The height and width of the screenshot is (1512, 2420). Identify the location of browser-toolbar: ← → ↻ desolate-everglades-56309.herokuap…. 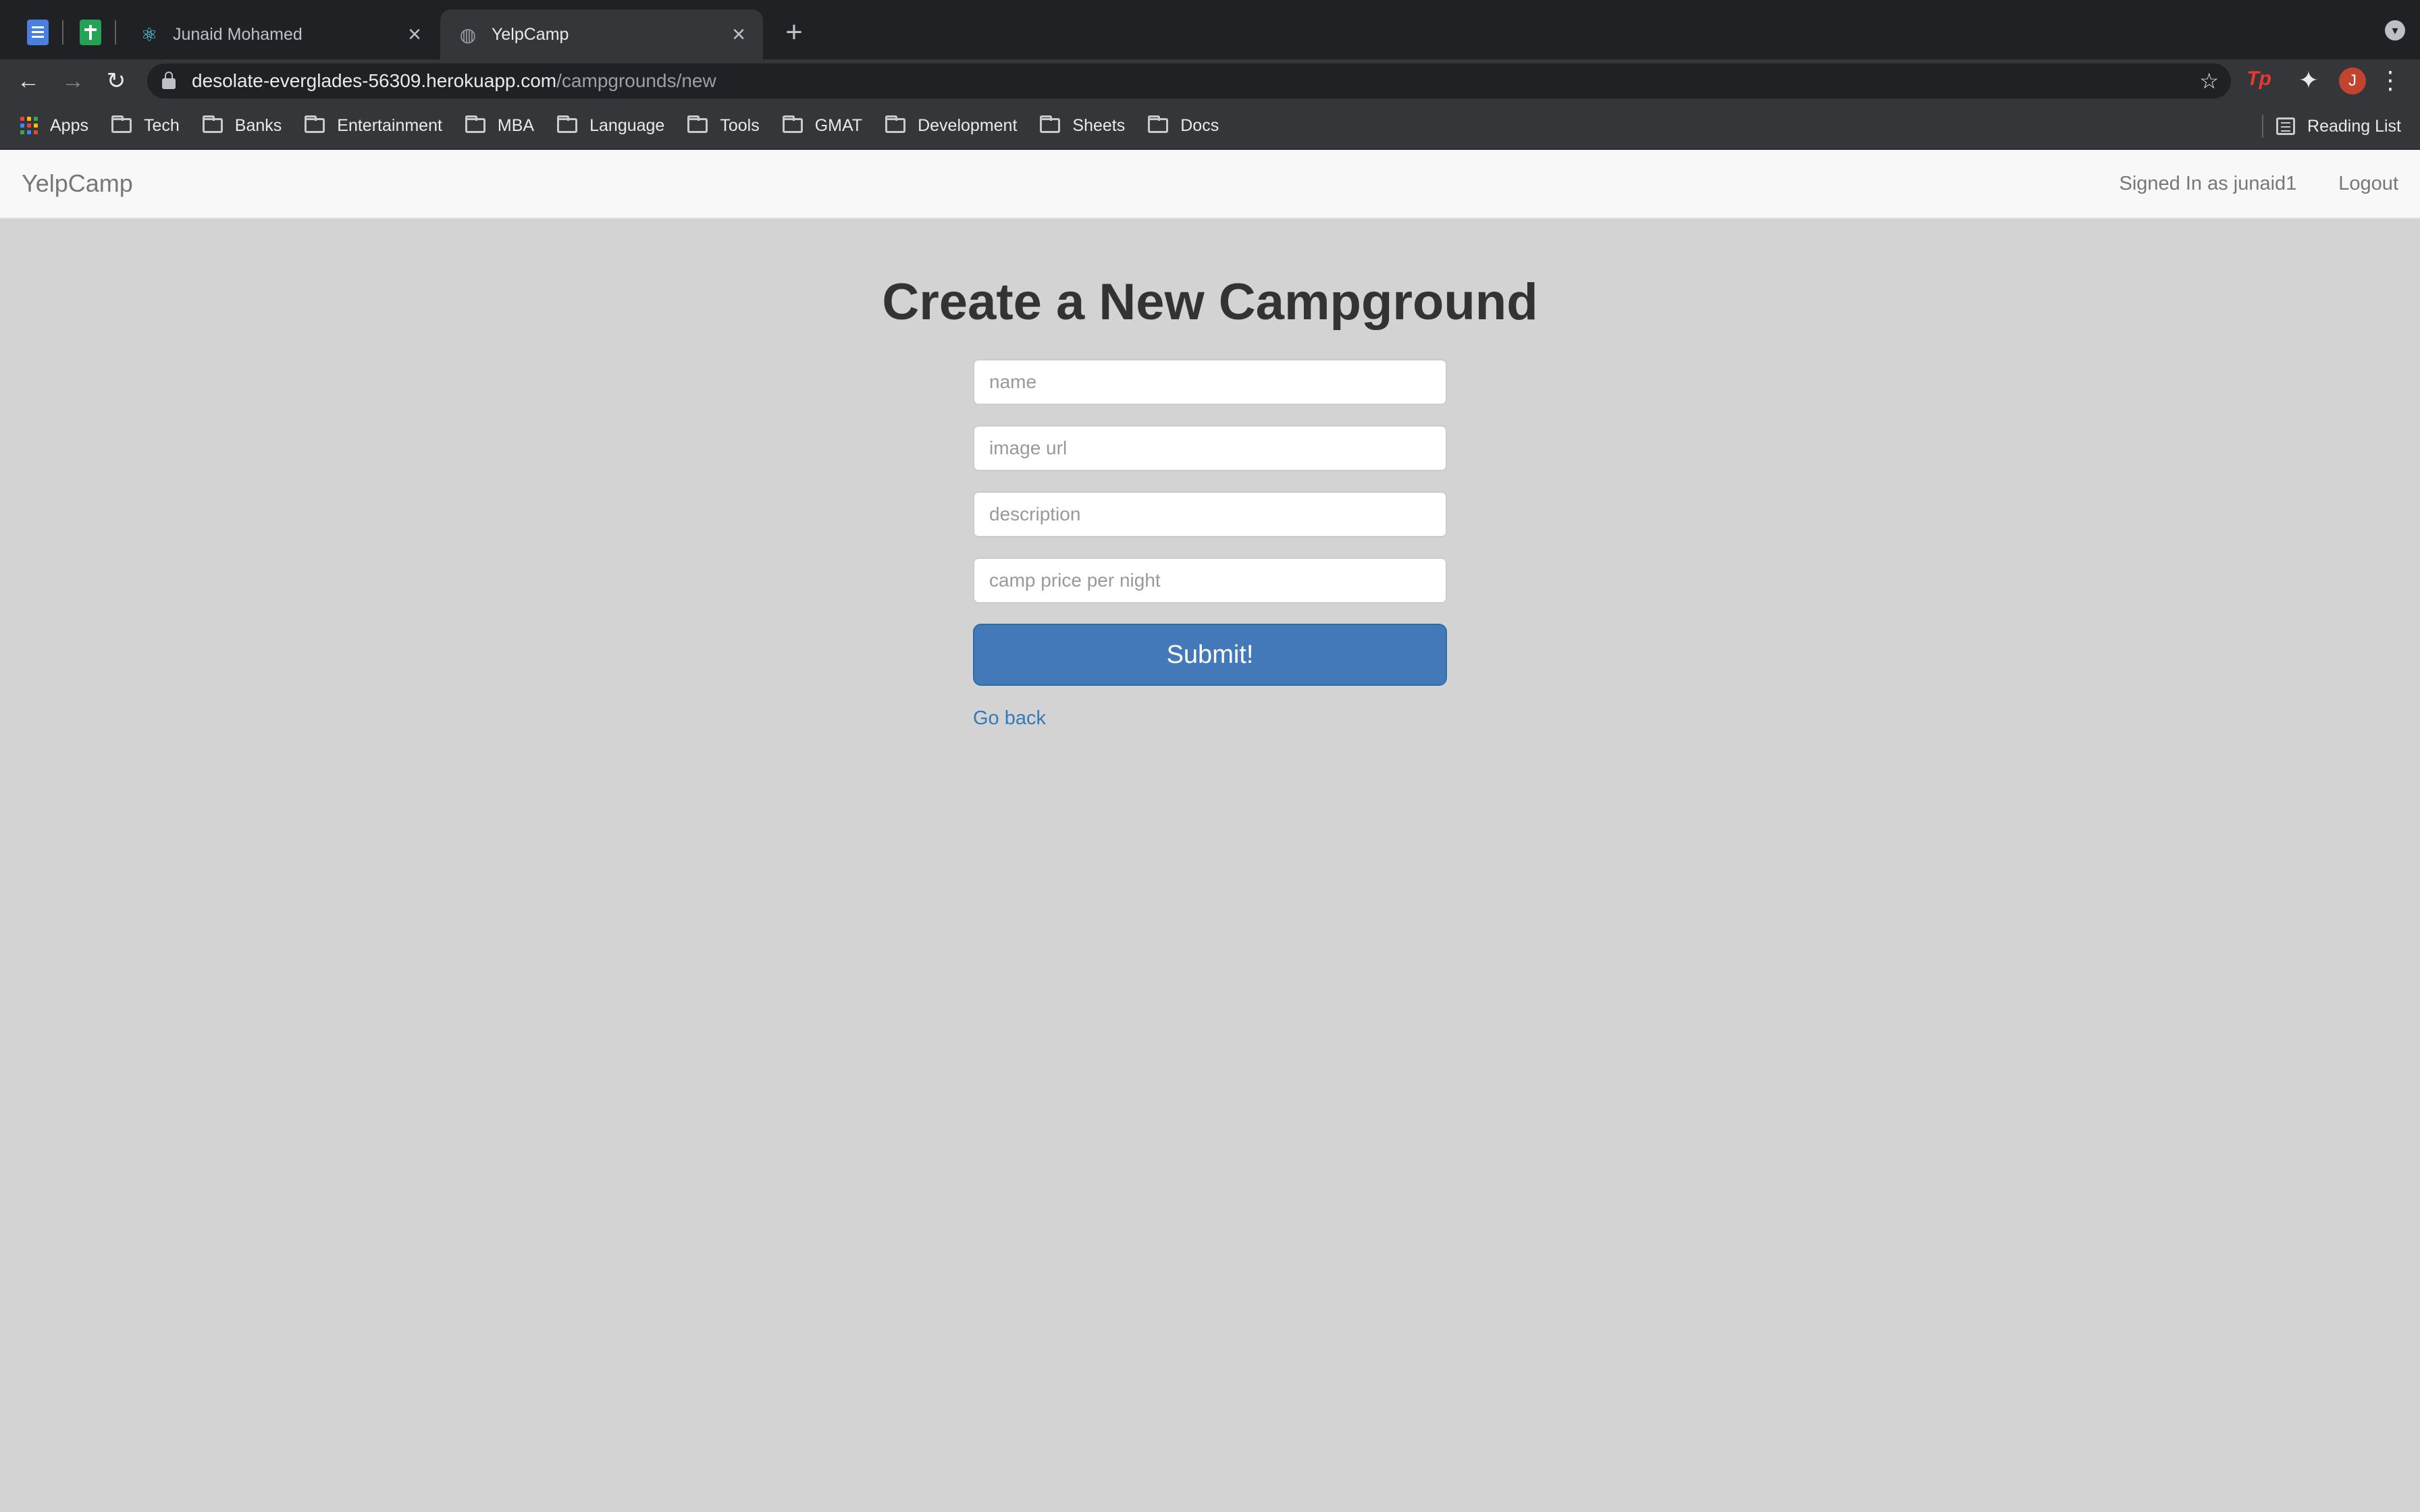
(1210, 81).